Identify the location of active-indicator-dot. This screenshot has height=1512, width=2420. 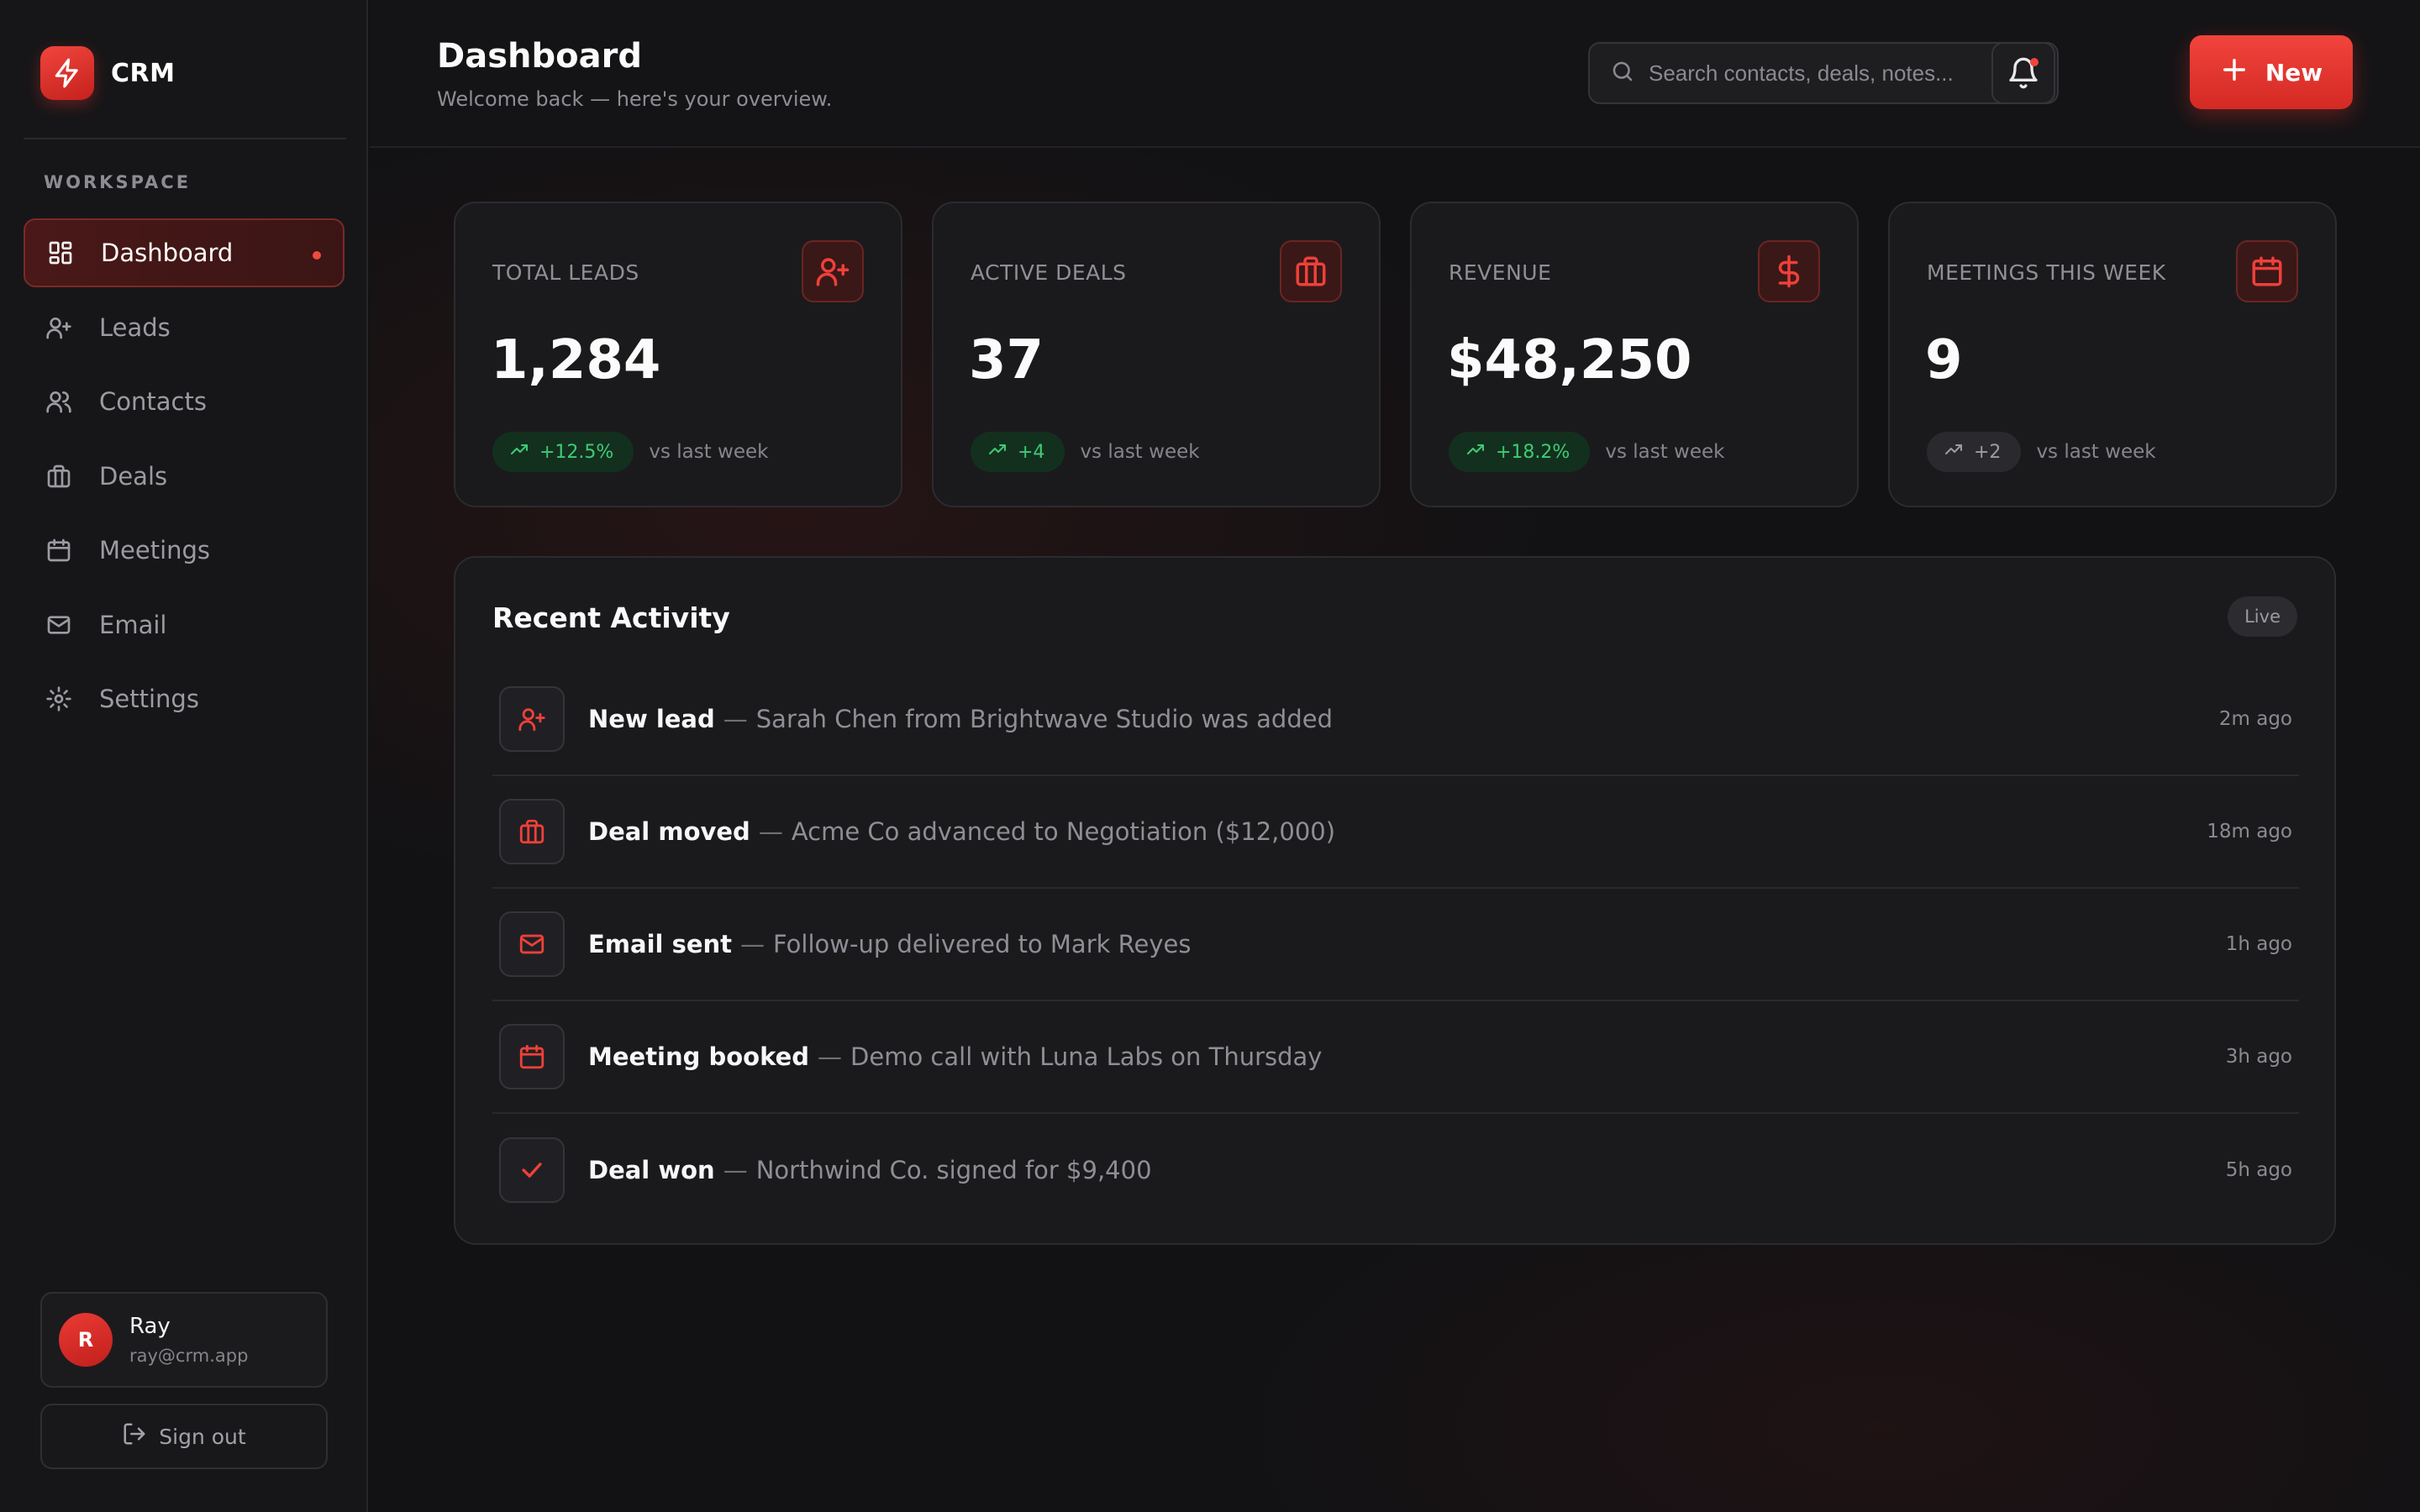
(317, 255).